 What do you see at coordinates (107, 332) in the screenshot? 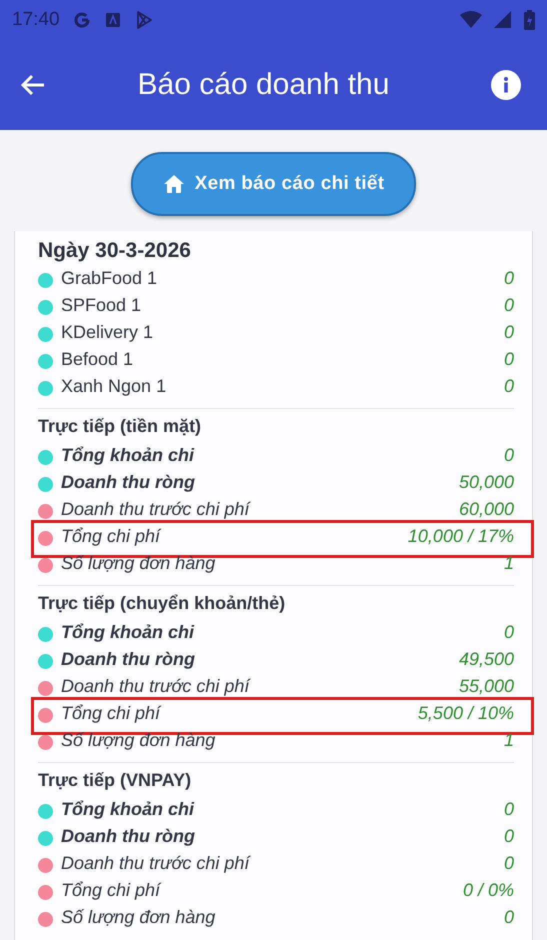
I see `channel-name: KDelivery 1` at bounding box center [107, 332].